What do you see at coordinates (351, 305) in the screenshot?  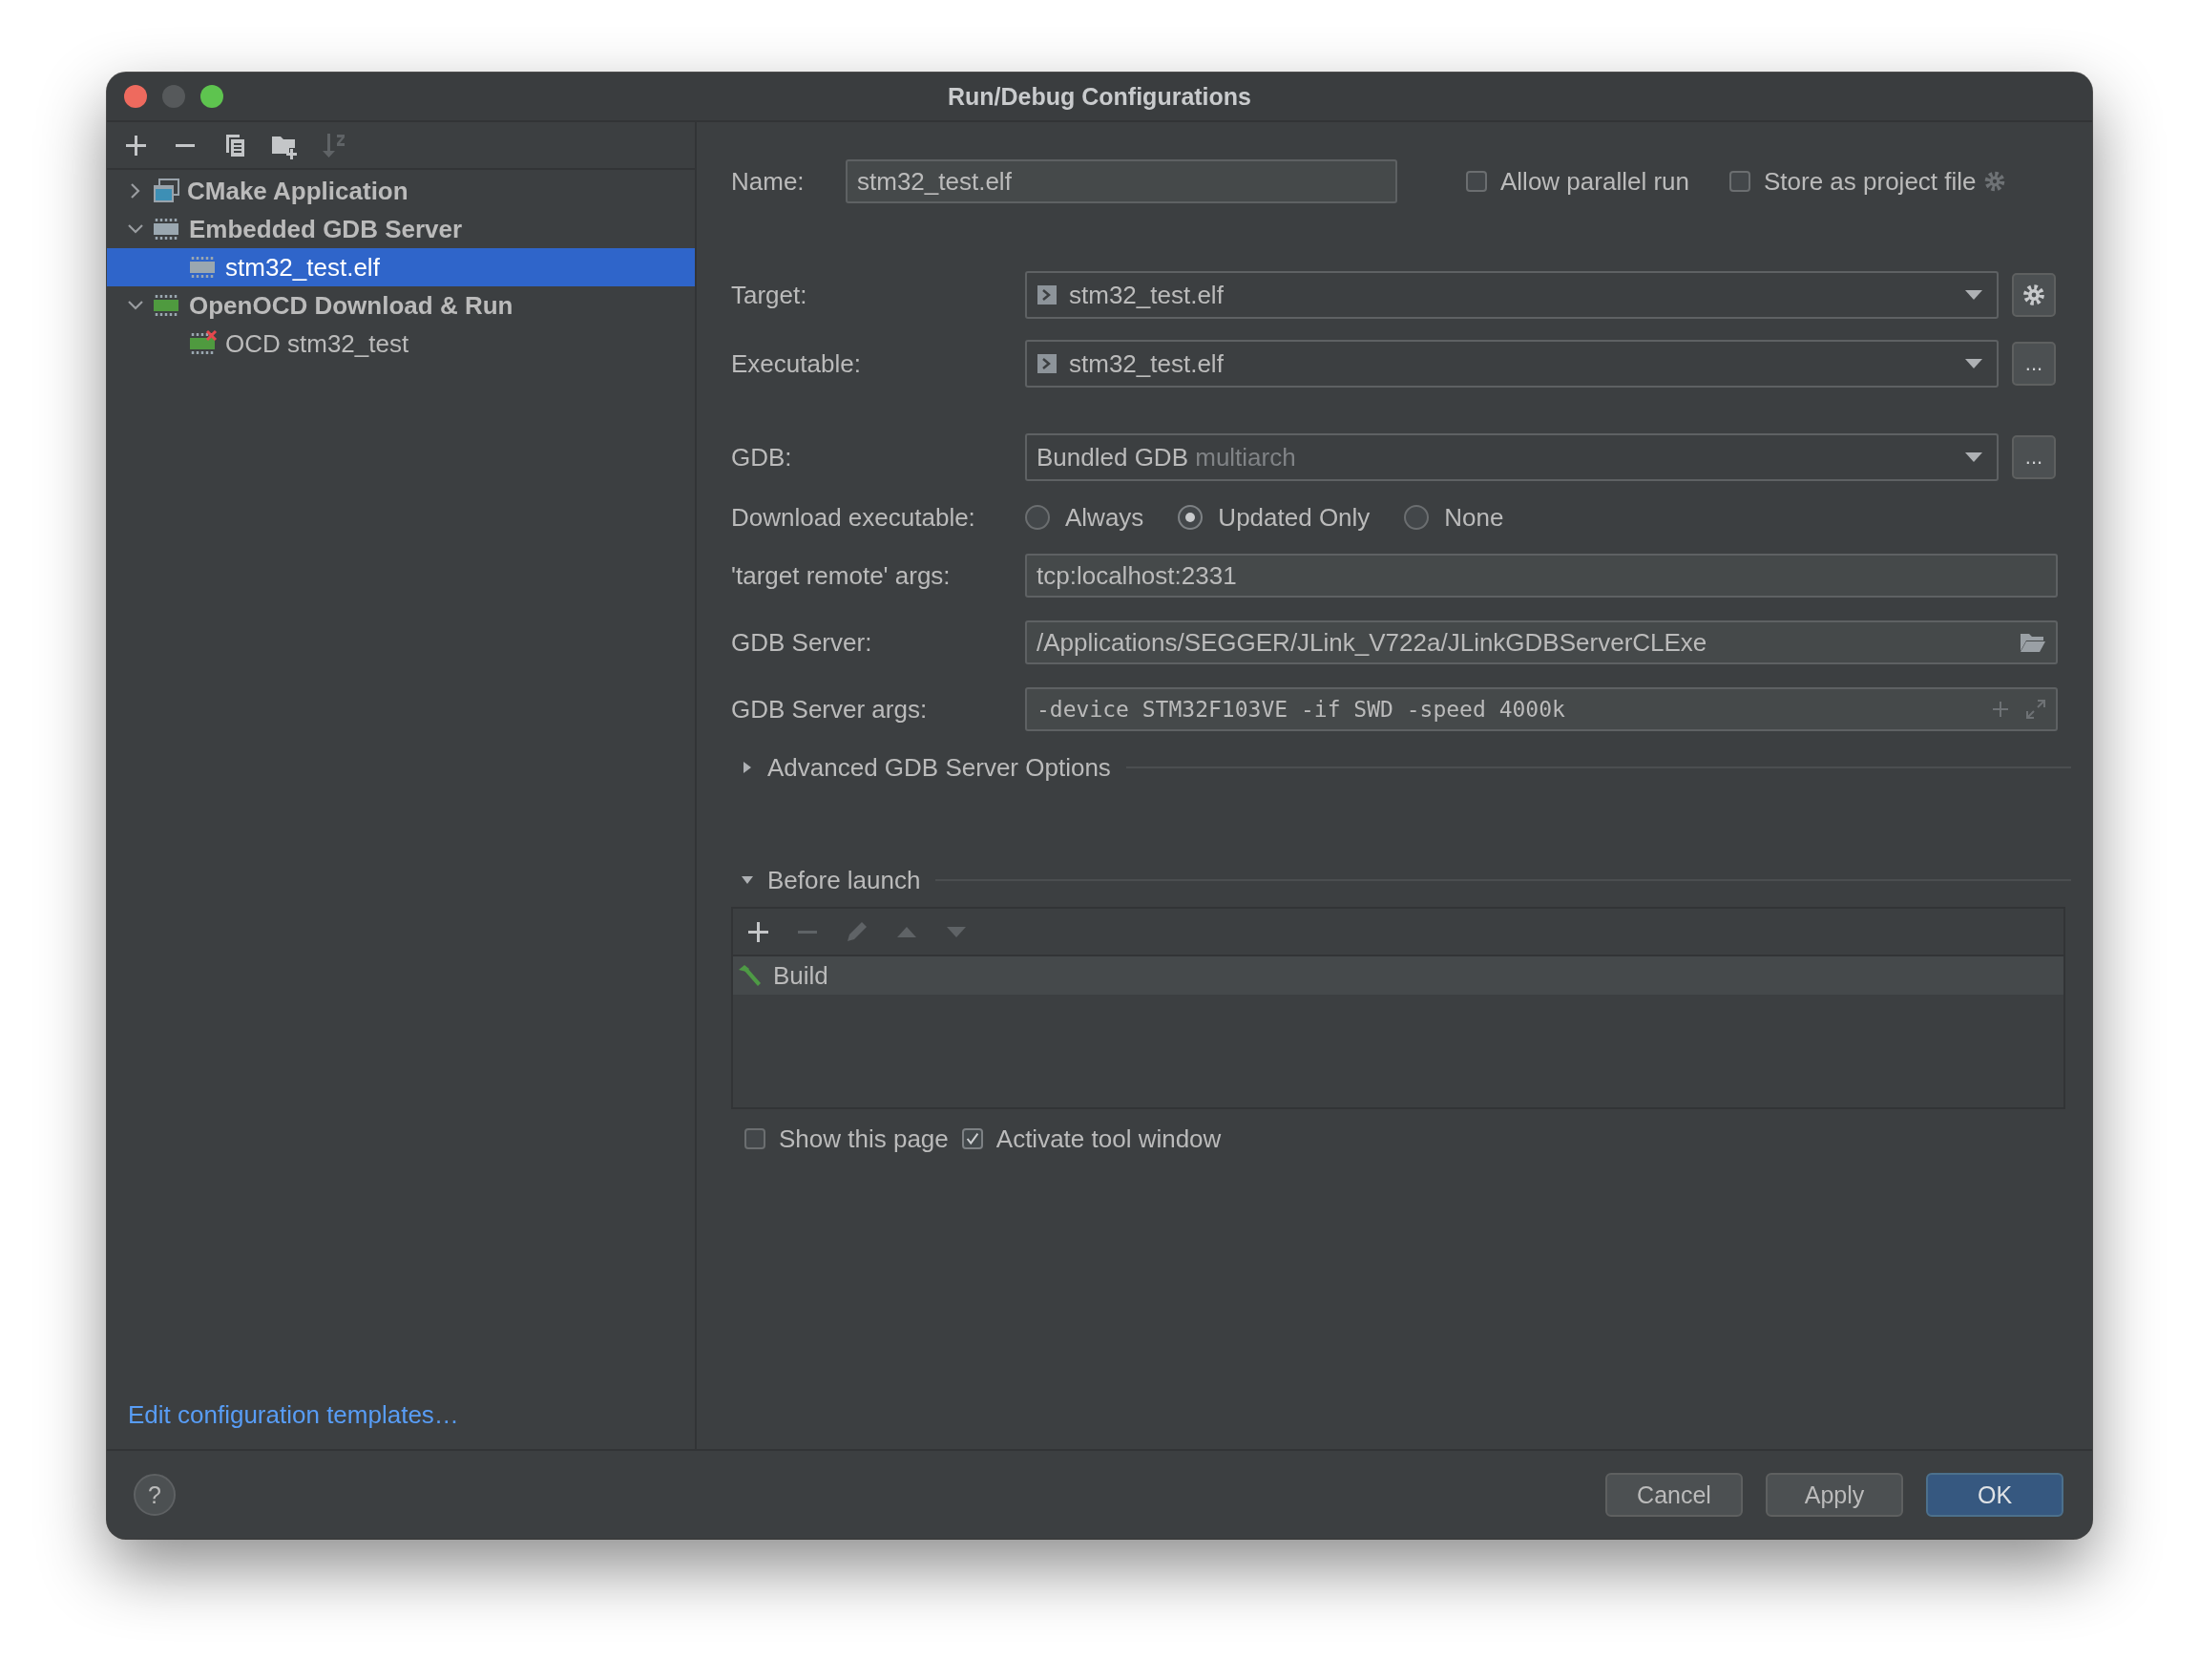 I see `tree-item-label: OpenOCD Download & Run` at bounding box center [351, 305].